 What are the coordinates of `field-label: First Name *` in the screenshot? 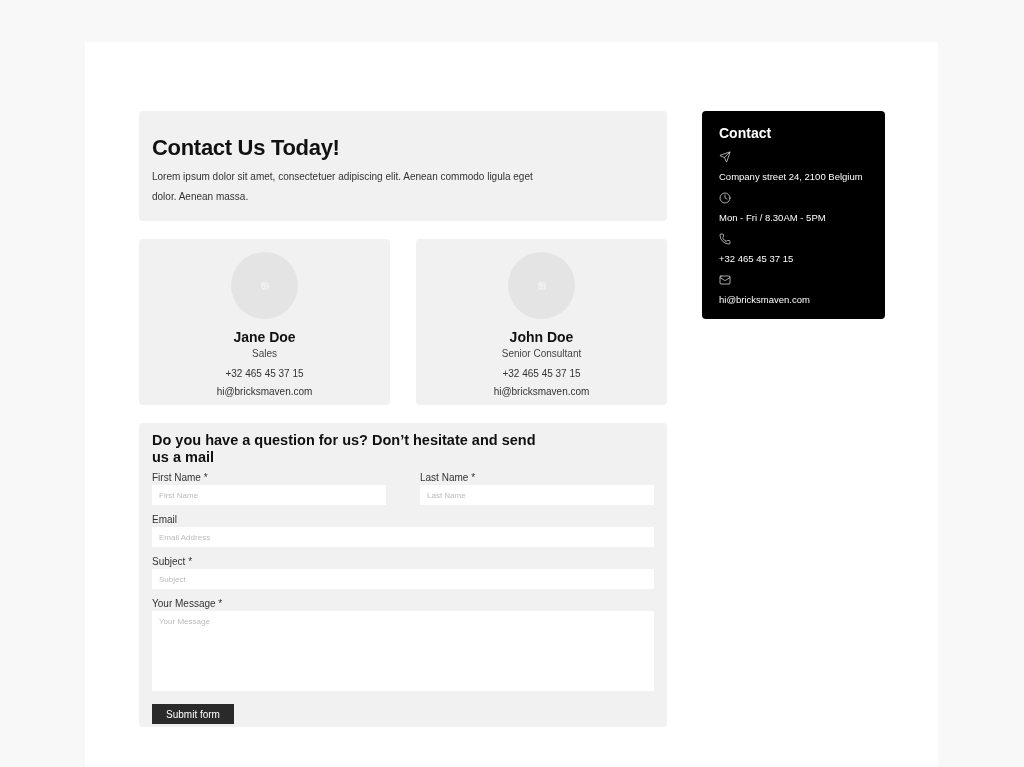 It's located at (180, 477).